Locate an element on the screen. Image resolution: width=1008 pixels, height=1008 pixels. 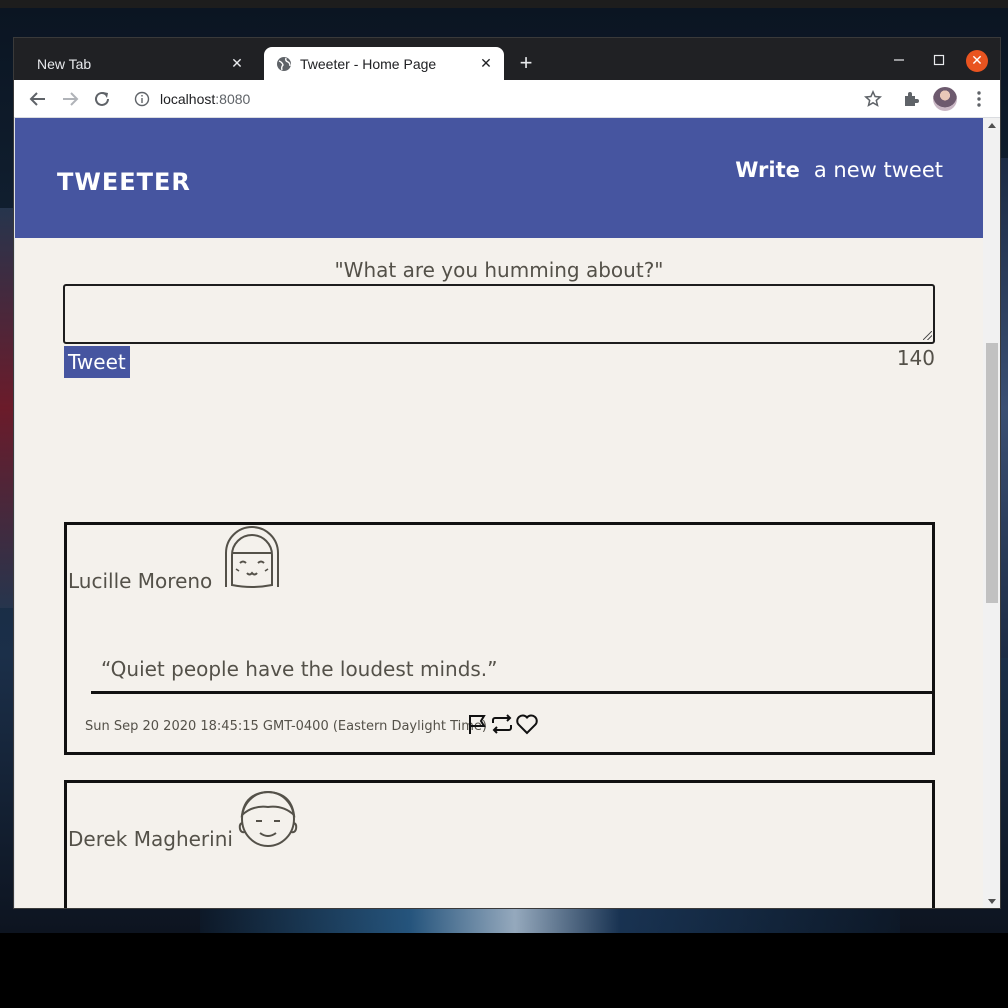
url-text: localhost:8080 is located at coordinates (205, 99).